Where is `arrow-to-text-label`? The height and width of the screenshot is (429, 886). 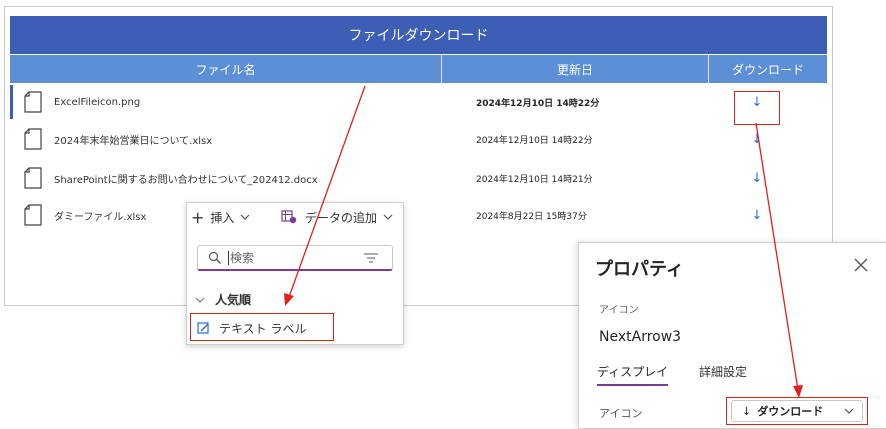 arrow-to-text-label is located at coordinates (327, 191).